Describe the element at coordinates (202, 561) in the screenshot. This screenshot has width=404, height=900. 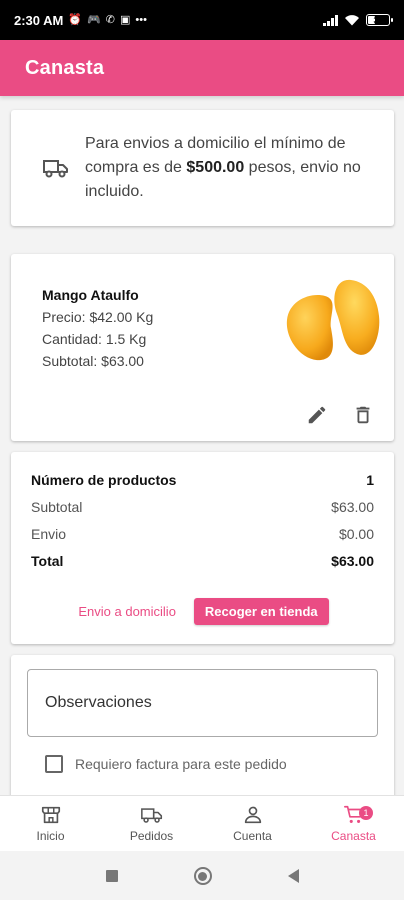
I see `summary-row-total: Total $63.00` at that location.